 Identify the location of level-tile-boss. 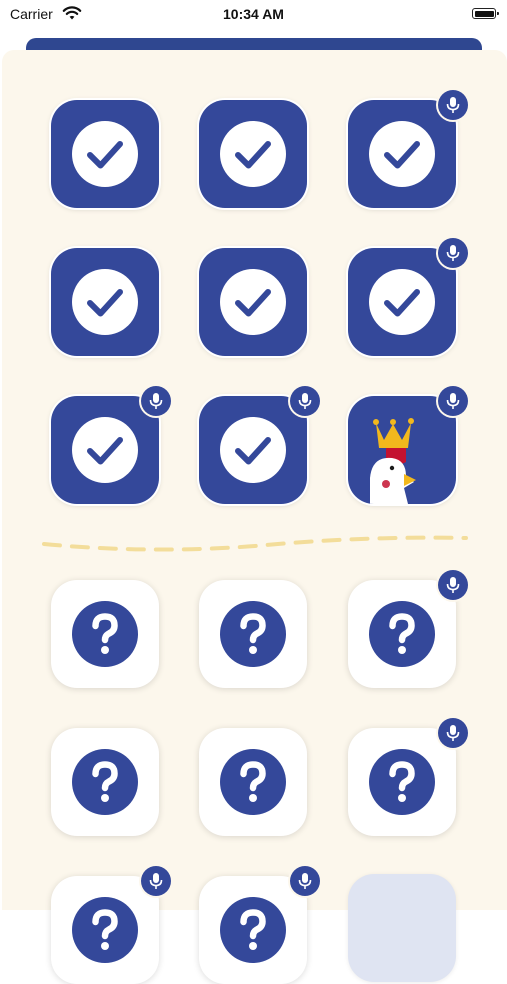
(402, 450).